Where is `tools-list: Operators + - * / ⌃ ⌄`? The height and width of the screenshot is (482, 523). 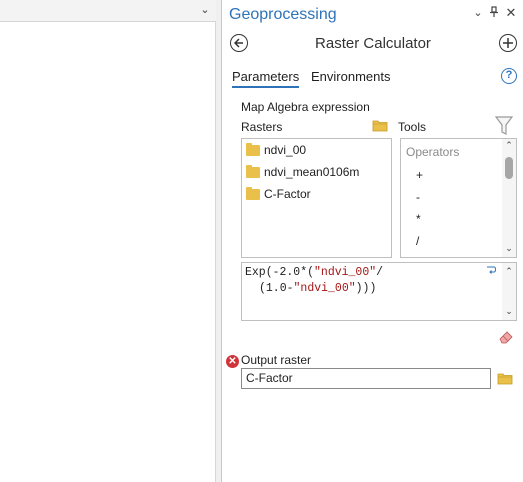
tools-list: Operators + - * / ⌃ ⌄ is located at coordinates (458, 198).